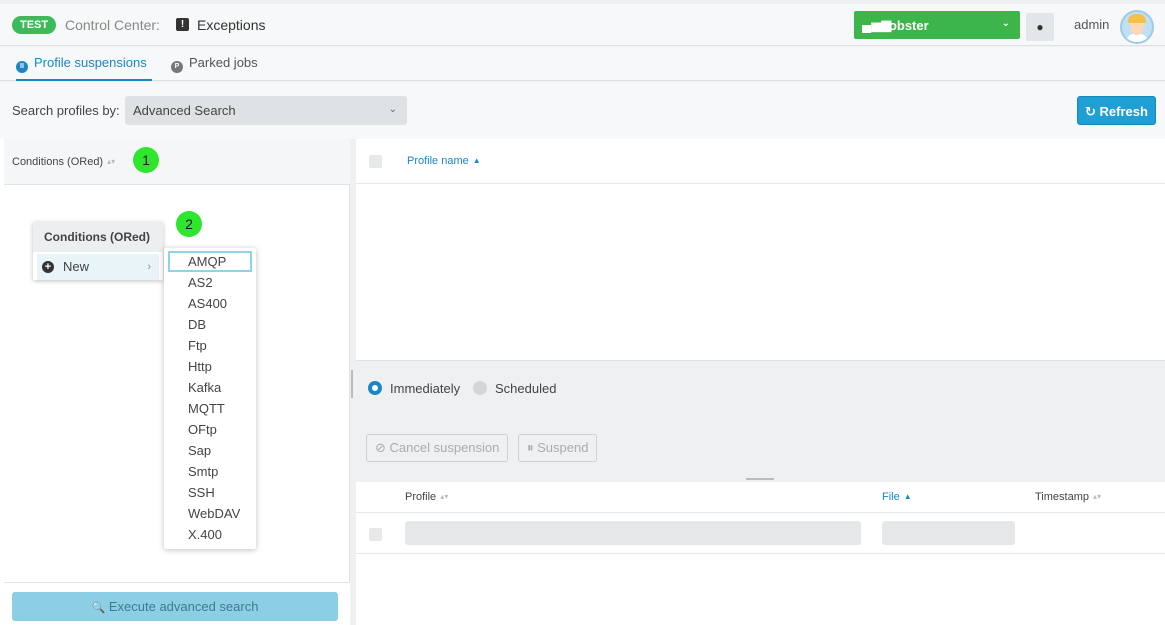 The width and height of the screenshot is (1165, 625). I want to click on chat-button: ●, so click(1040, 27).